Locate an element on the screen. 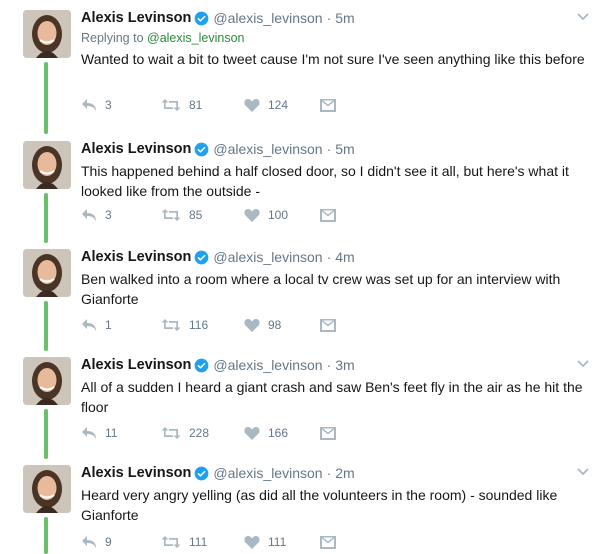 The image size is (609, 554). like-button: 111 is located at coordinates (282, 542).